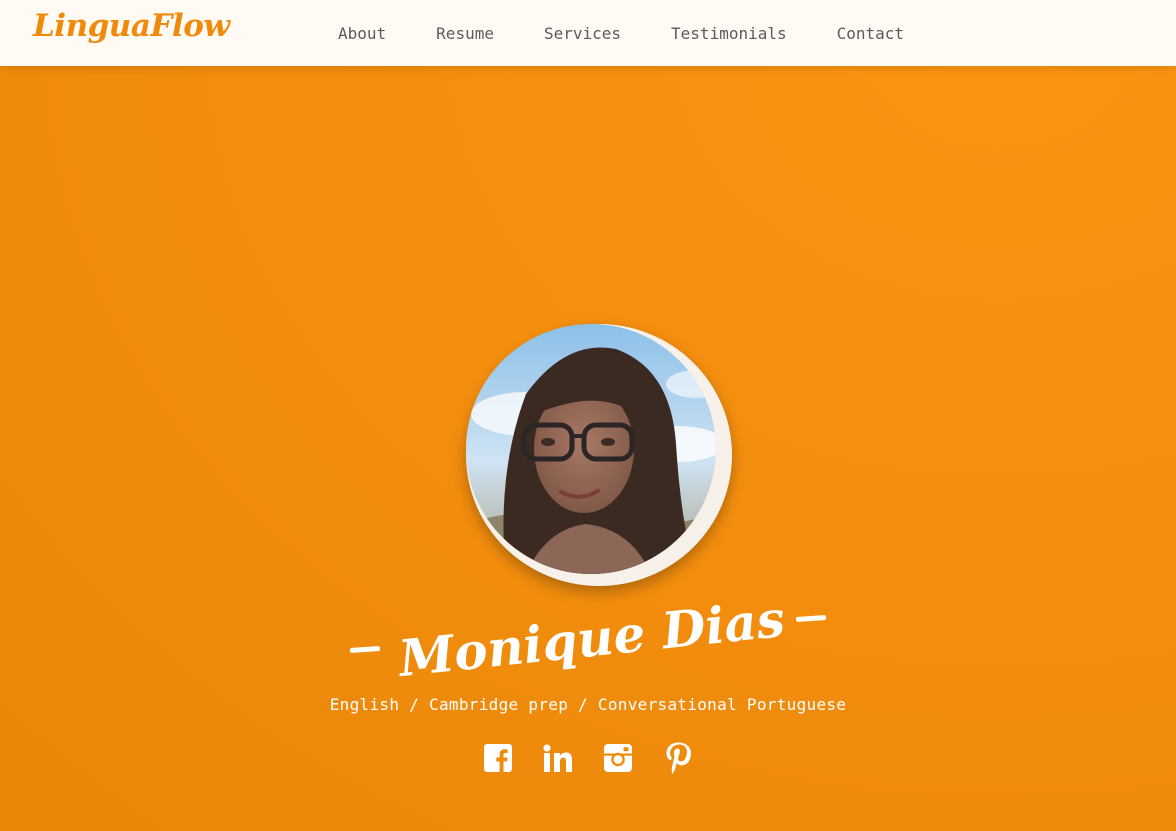 This screenshot has height=831, width=1176. Describe the element at coordinates (618, 758) in the screenshot. I see `instagram-icon` at that location.